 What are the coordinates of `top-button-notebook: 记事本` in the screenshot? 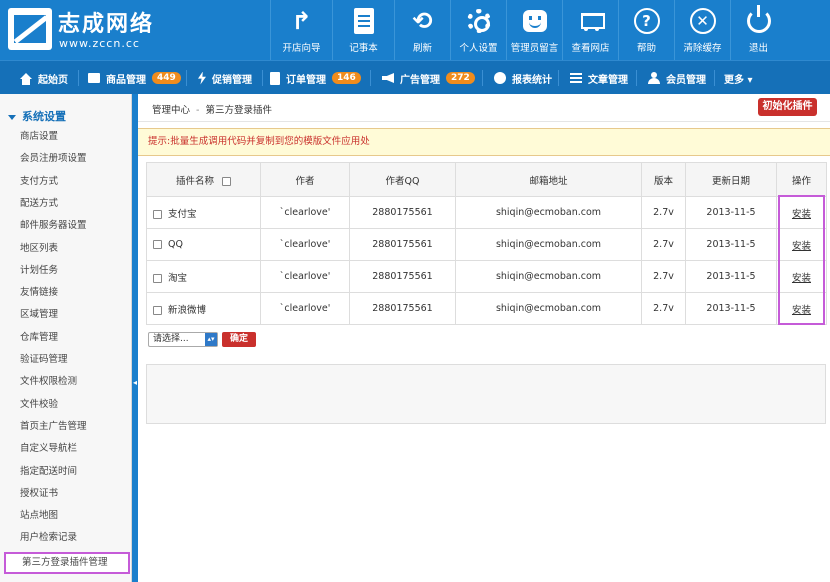 It's located at (363, 30).